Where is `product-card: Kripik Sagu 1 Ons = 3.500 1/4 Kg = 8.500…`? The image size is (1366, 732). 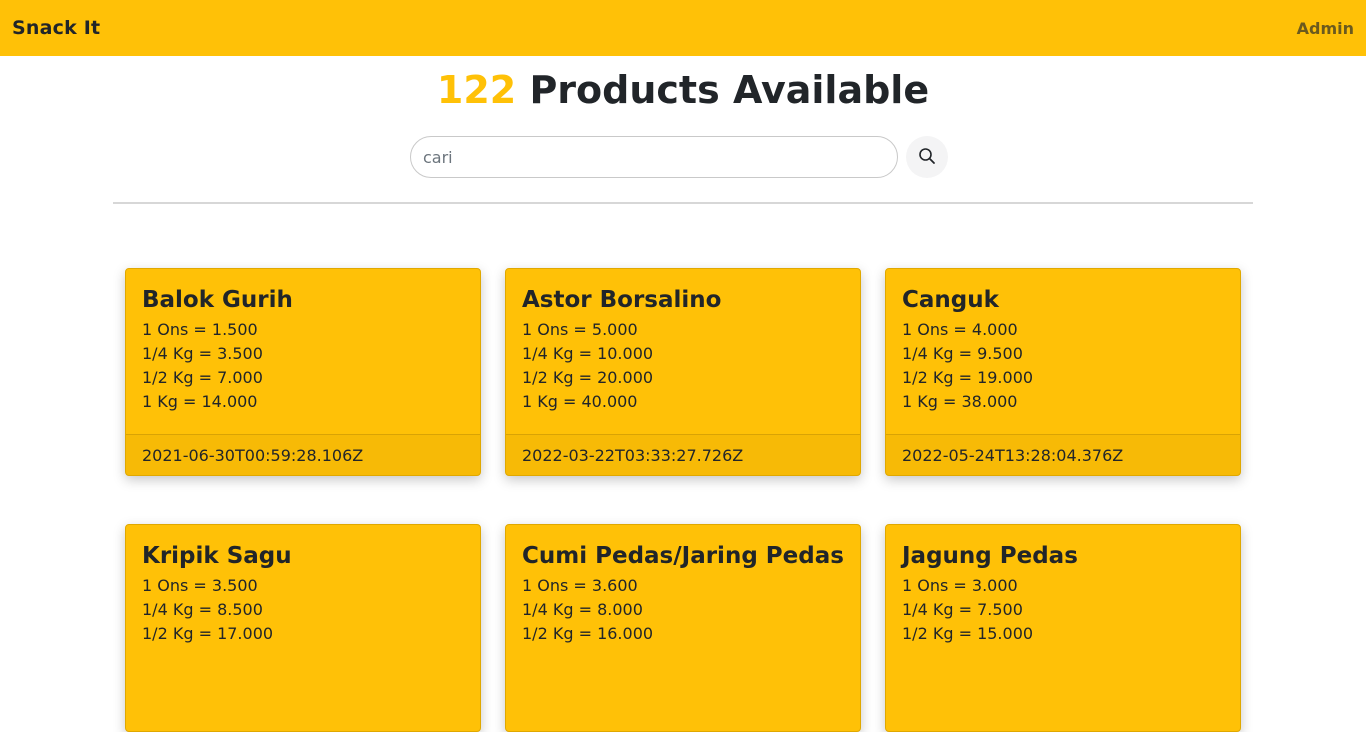 product-card: Kripik Sagu 1 Ons = 3.500 1/4 Kg = 8.500… is located at coordinates (303, 628).